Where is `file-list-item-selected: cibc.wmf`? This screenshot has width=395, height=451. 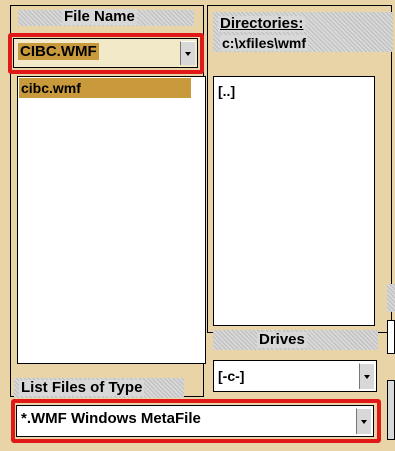 file-list-item-selected: cibc.wmf is located at coordinates (105, 88).